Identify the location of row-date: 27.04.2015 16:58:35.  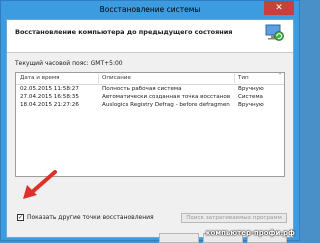
(49, 97).